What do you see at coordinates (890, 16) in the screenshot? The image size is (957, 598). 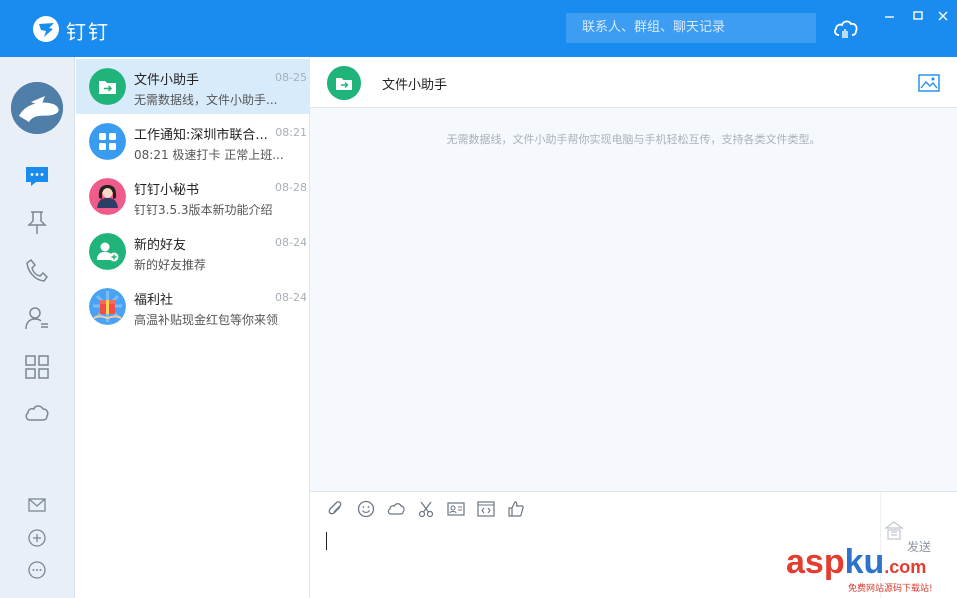 I see `minimize-icon` at bounding box center [890, 16].